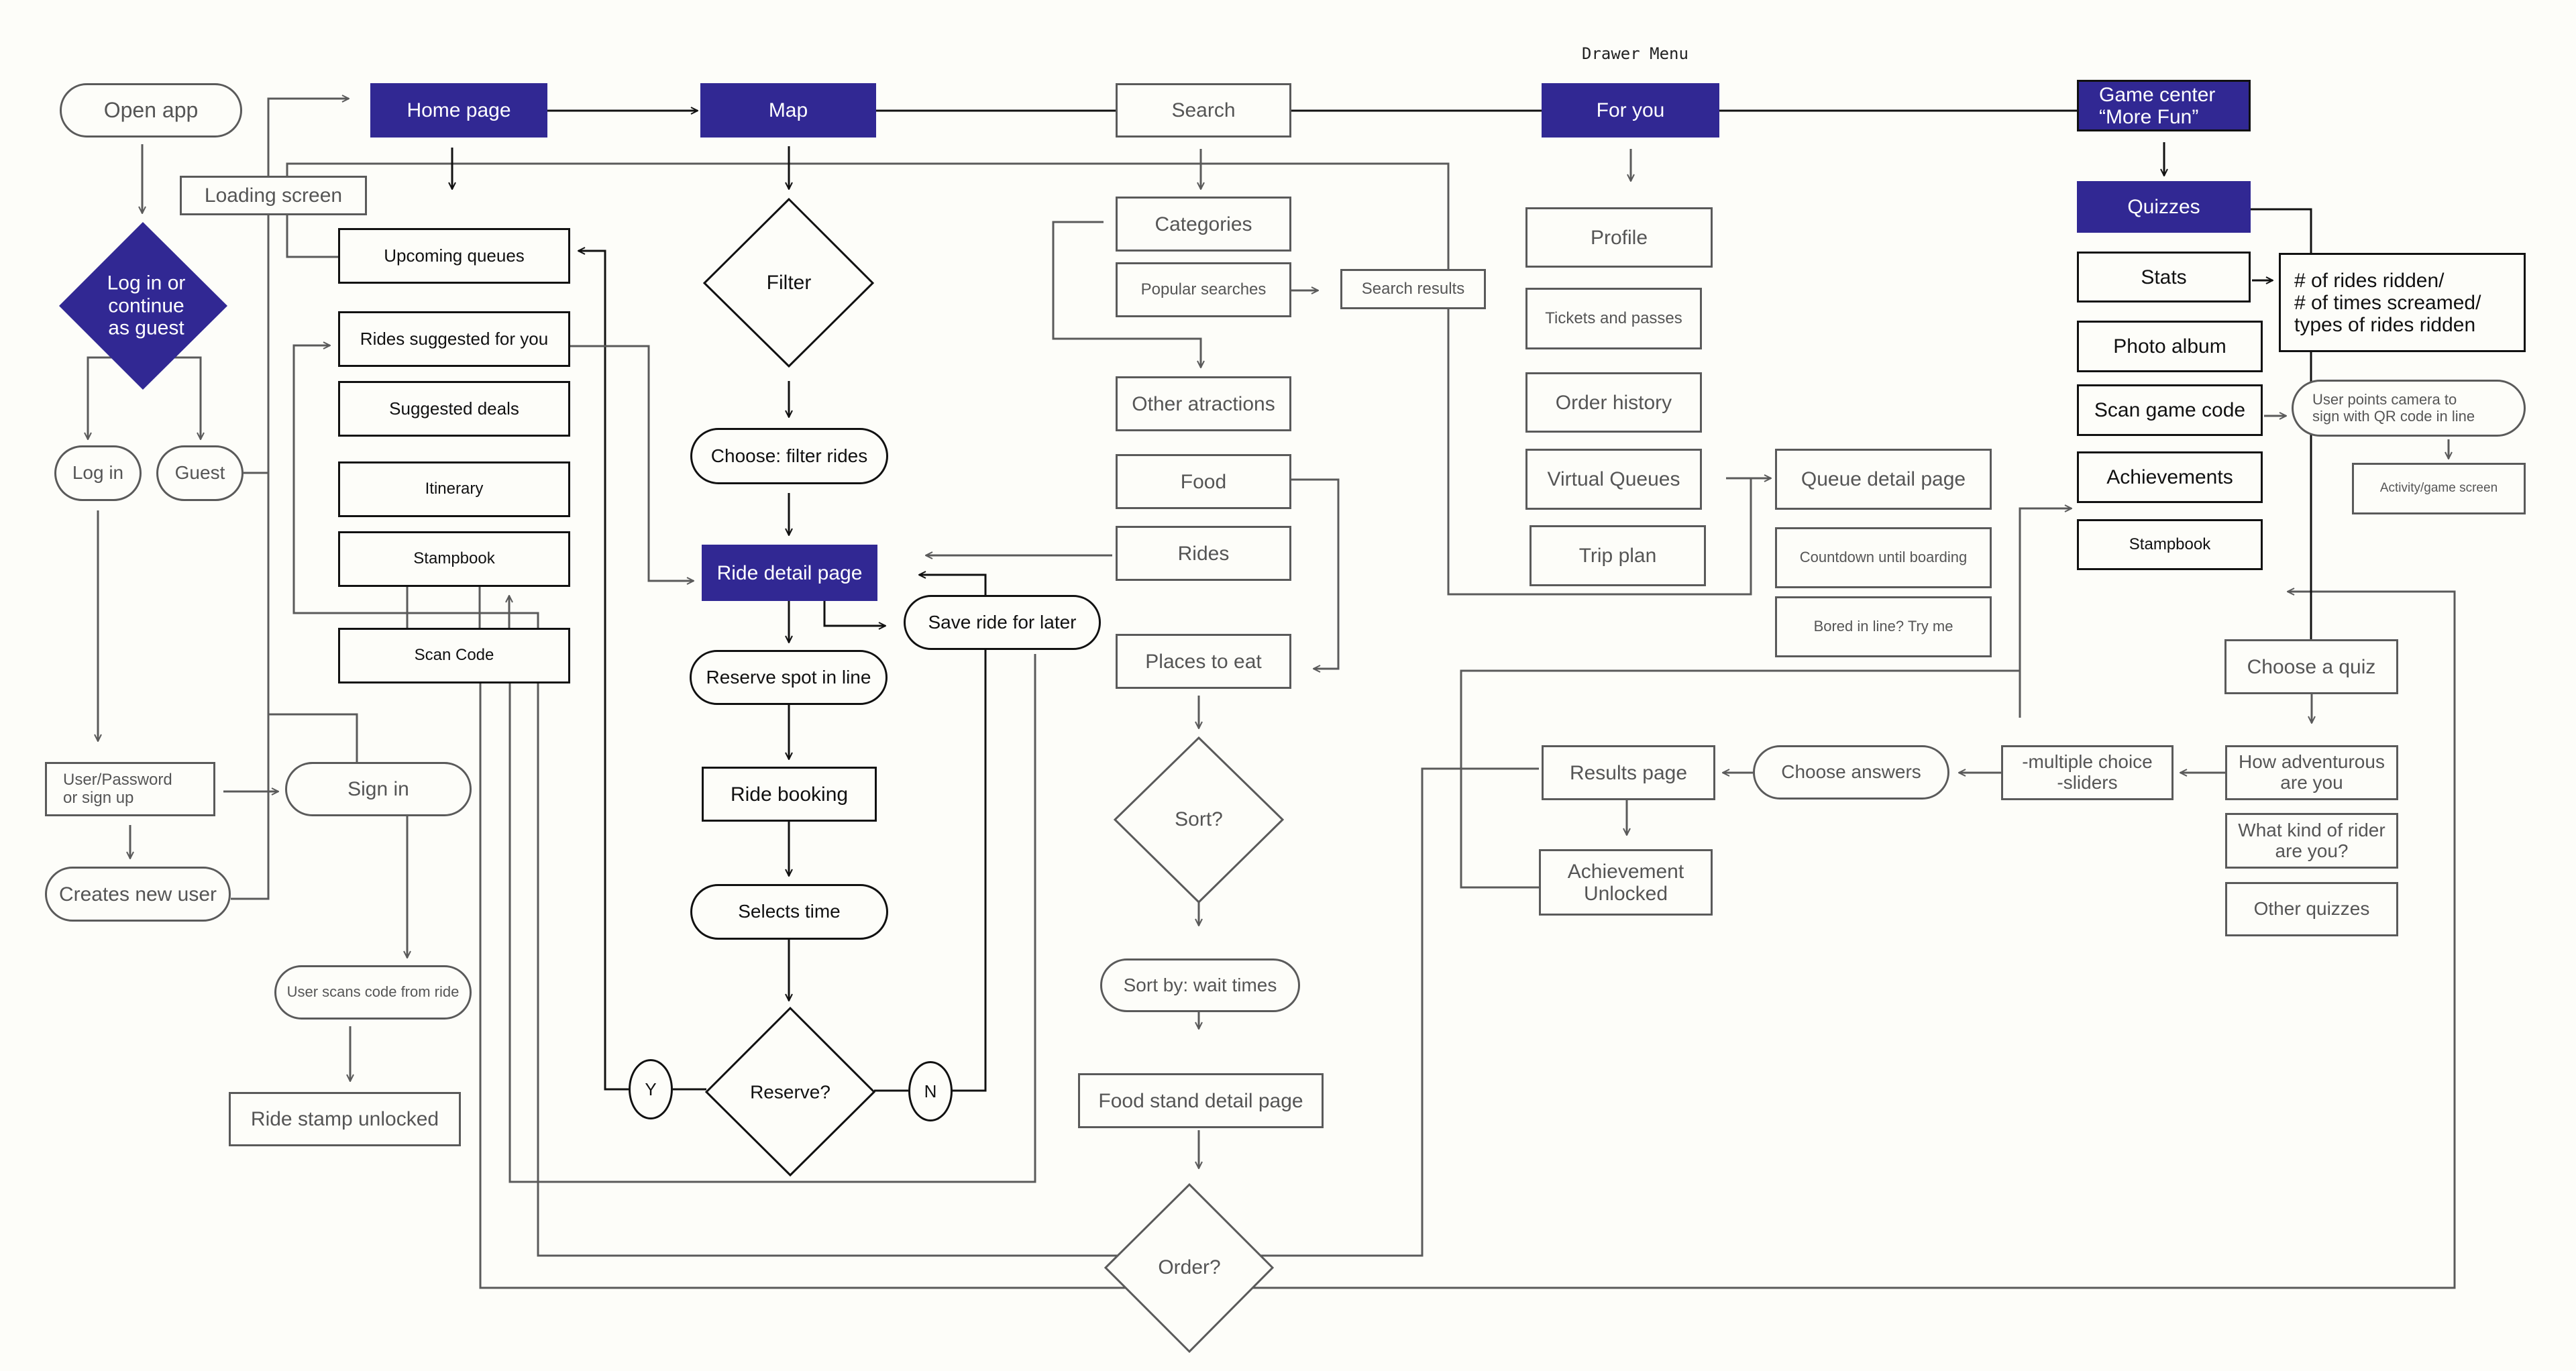 The width and height of the screenshot is (2576, 1371). Describe the element at coordinates (273, 195) in the screenshot. I see `loading-screen-node: Loading screen` at that location.